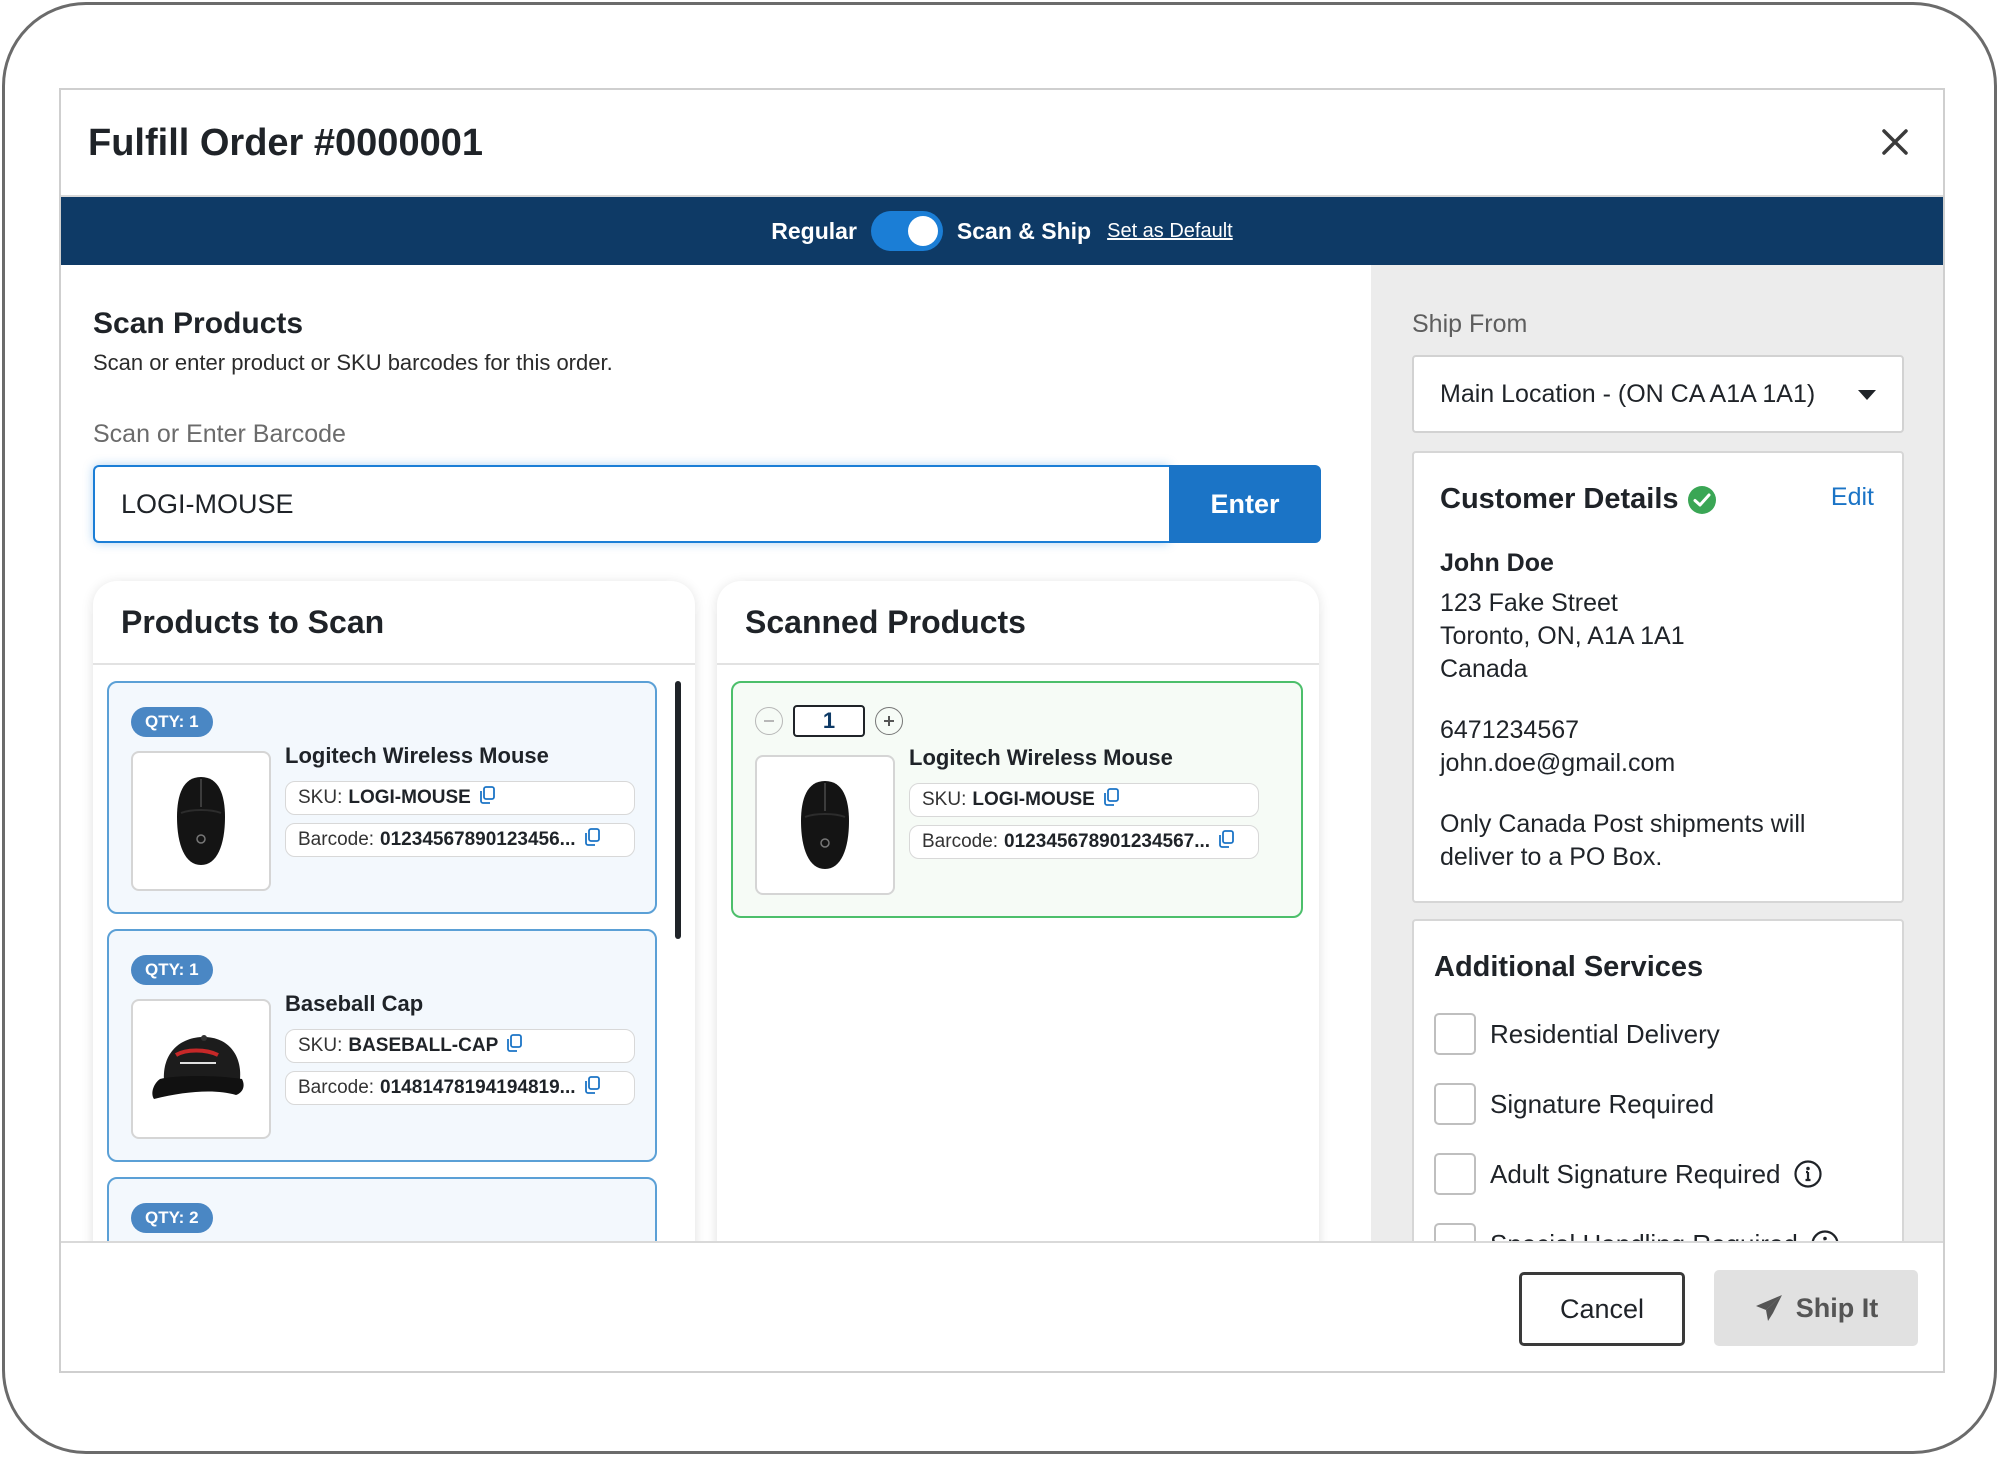 The height and width of the screenshot is (1457, 2000). What do you see at coordinates (394, 623) in the screenshot?
I see `products-to-scan-title: Products to Scan` at bounding box center [394, 623].